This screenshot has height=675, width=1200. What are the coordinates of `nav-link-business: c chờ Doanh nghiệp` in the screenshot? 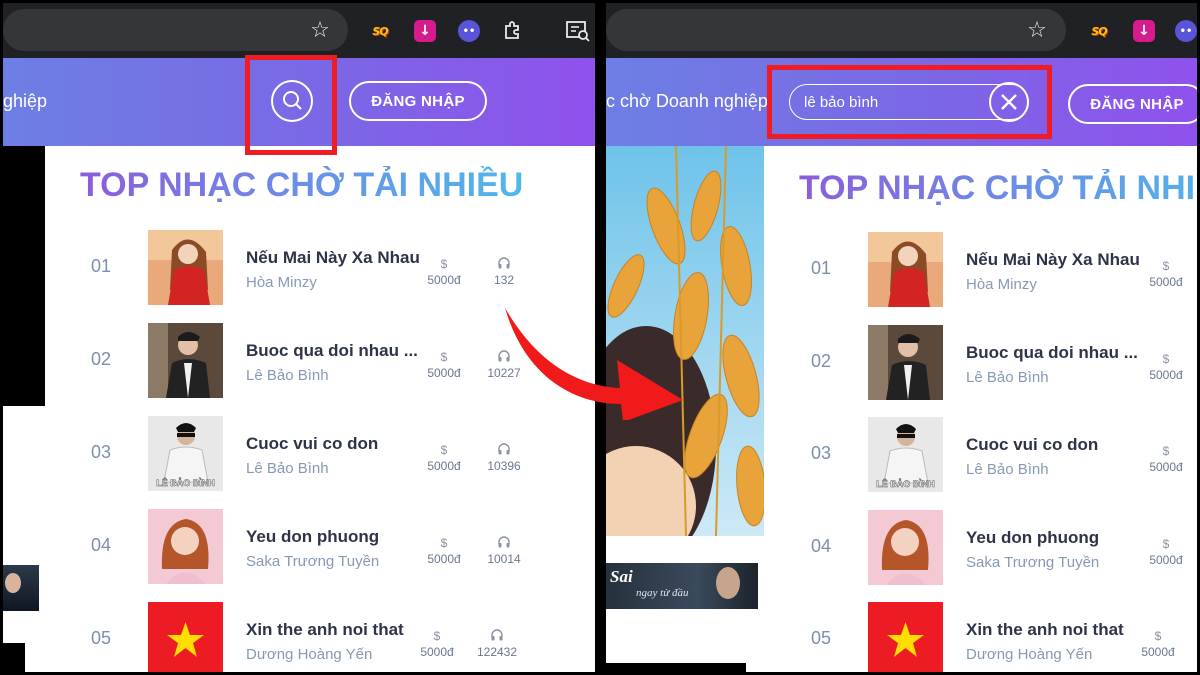 It's located at (687, 101).